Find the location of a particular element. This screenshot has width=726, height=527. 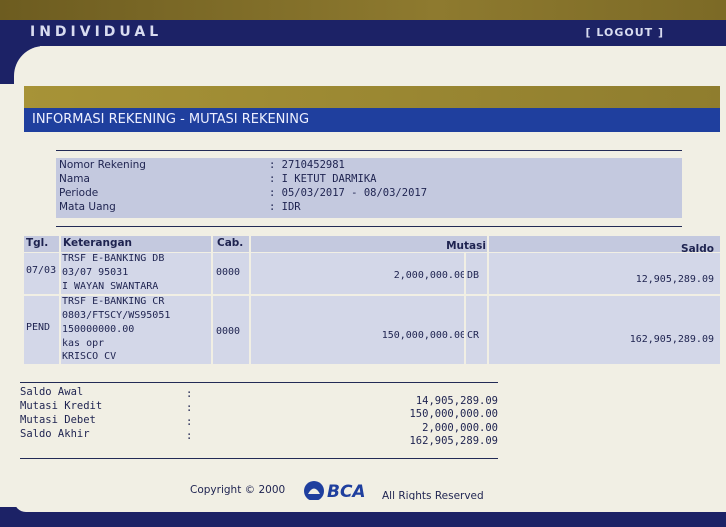

row-description-line: KRISCO CV is located at coordinates (89, 356).